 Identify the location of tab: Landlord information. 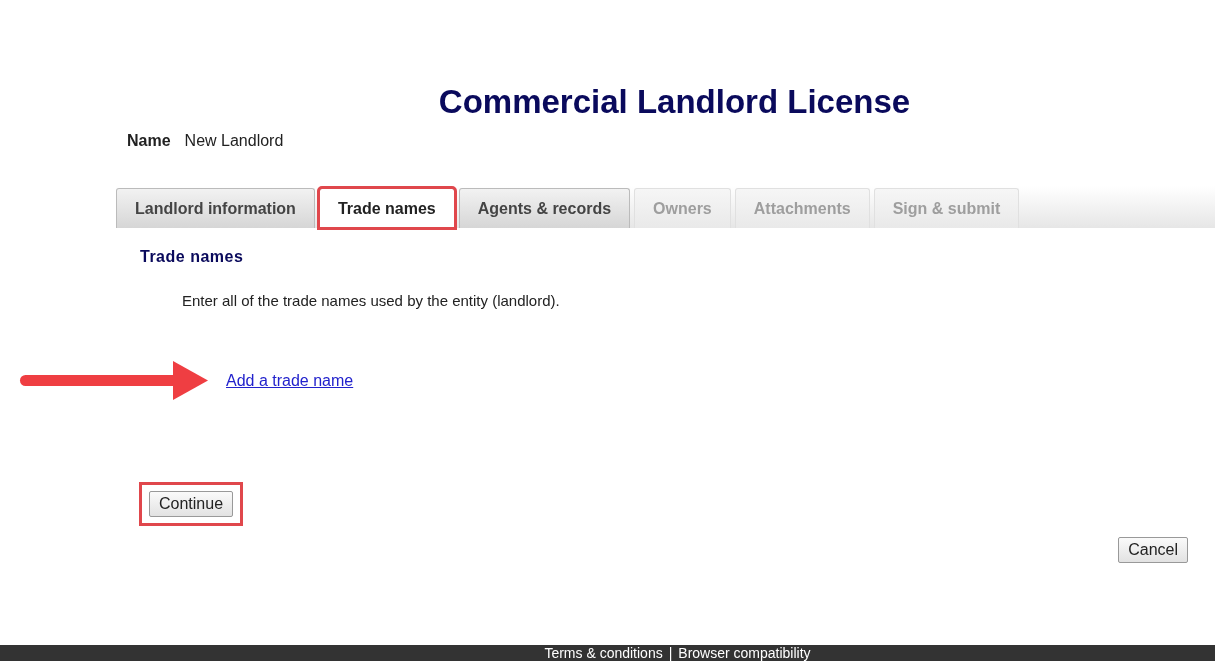
(215, 208).